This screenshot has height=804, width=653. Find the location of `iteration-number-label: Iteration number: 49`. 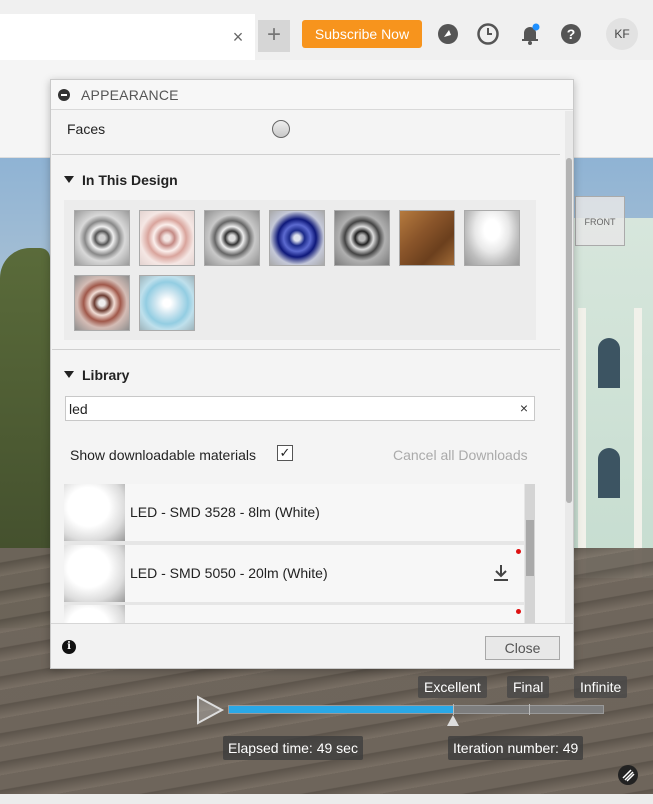

iteration-number-label: Iteration number: 49 is located at coordinates (516, 748).